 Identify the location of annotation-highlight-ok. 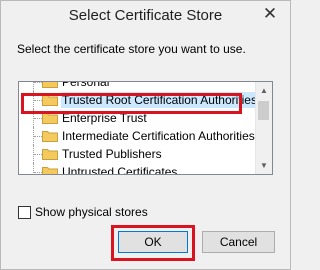
(153, 243).